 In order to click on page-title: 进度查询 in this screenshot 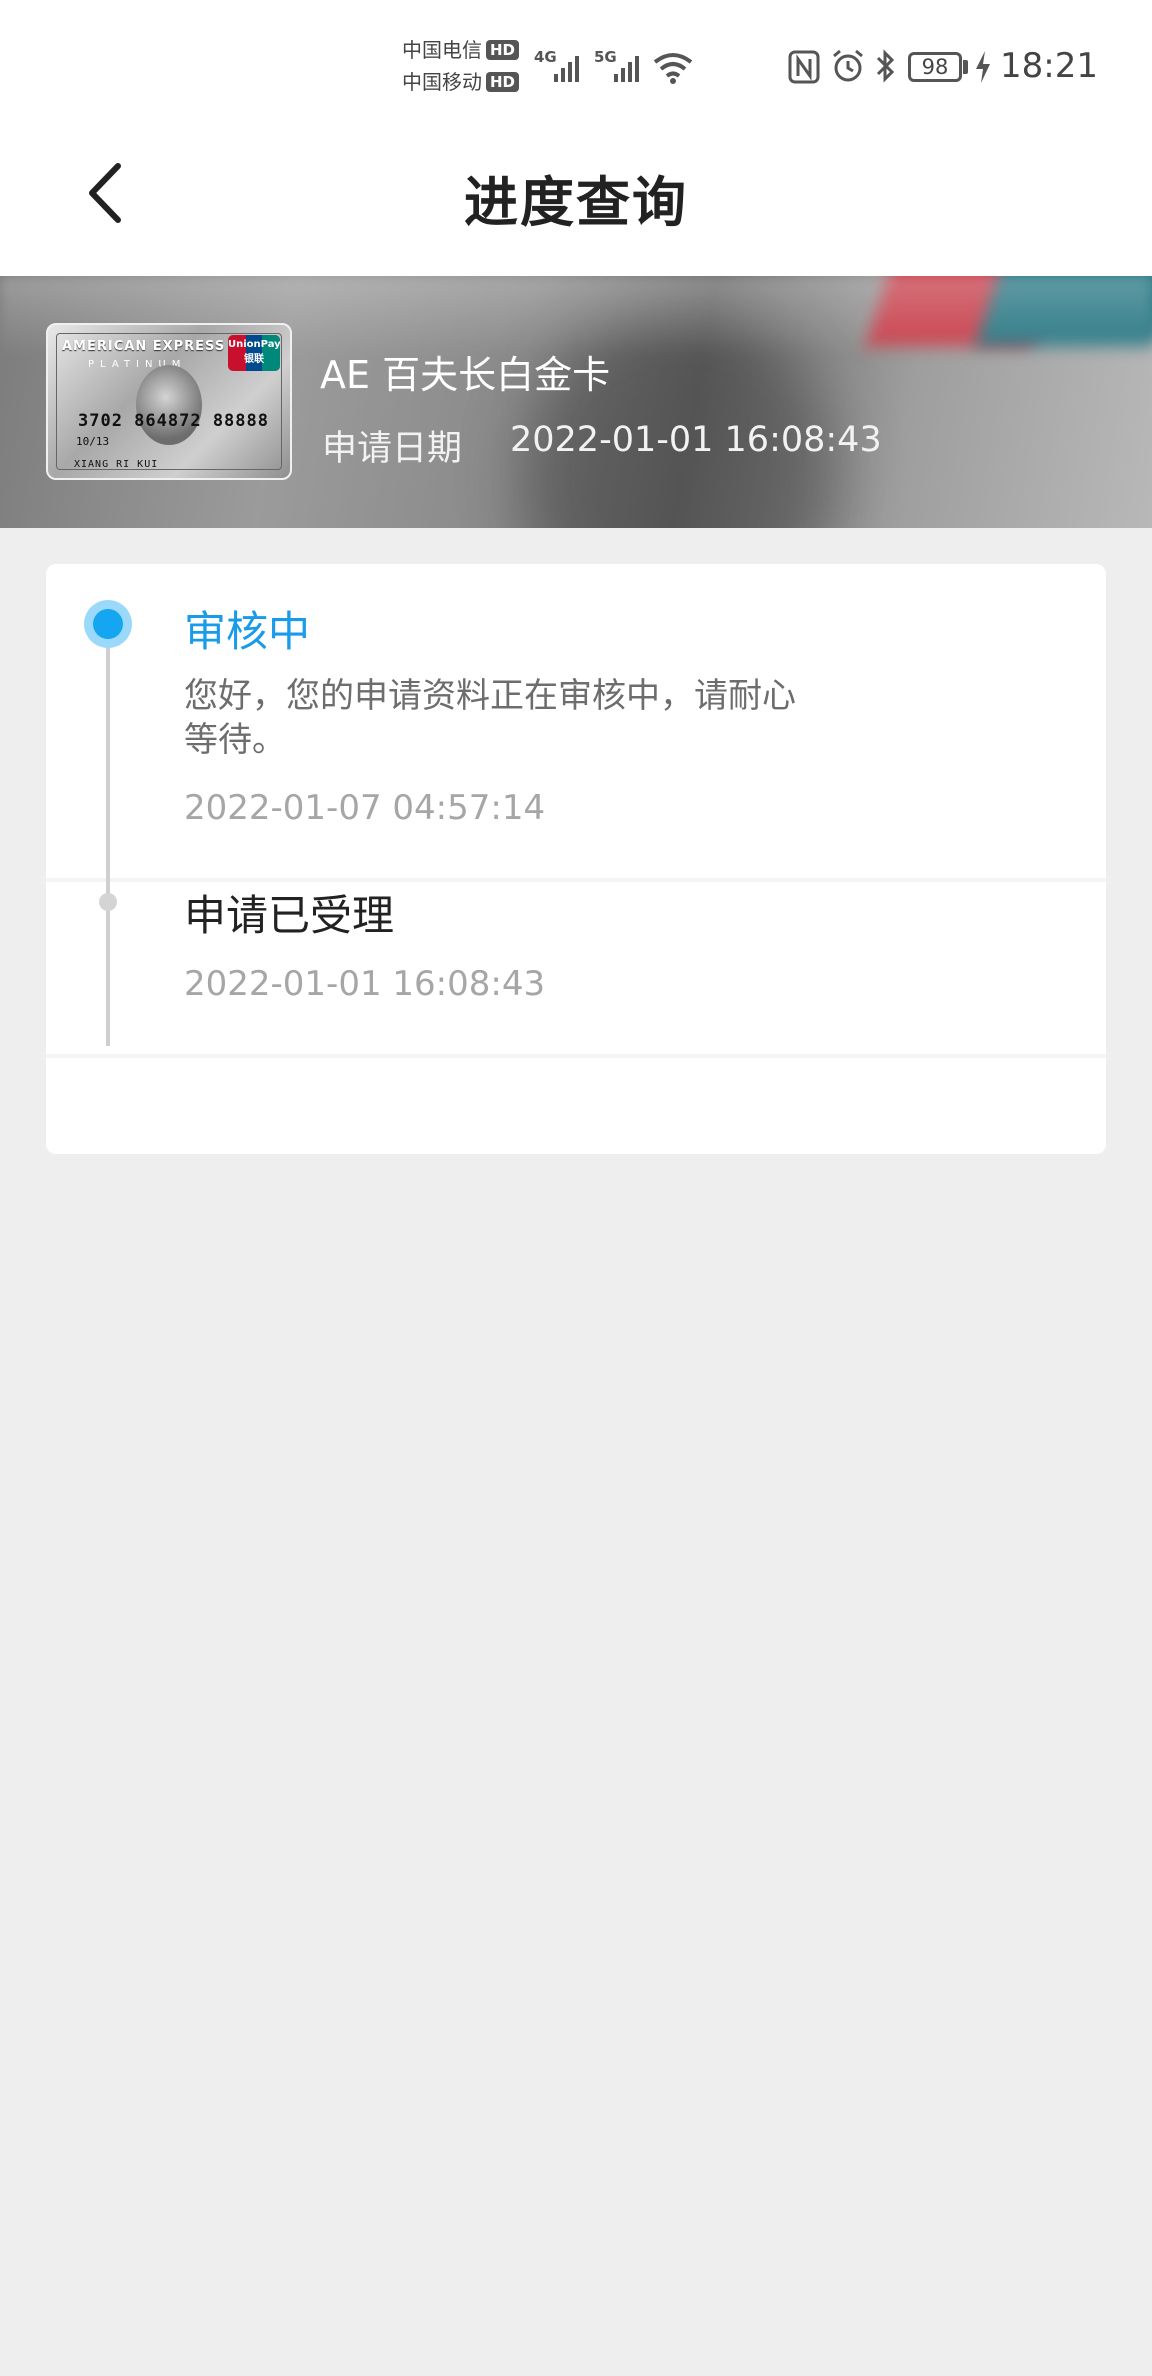, I will do `click(576, 202)`.